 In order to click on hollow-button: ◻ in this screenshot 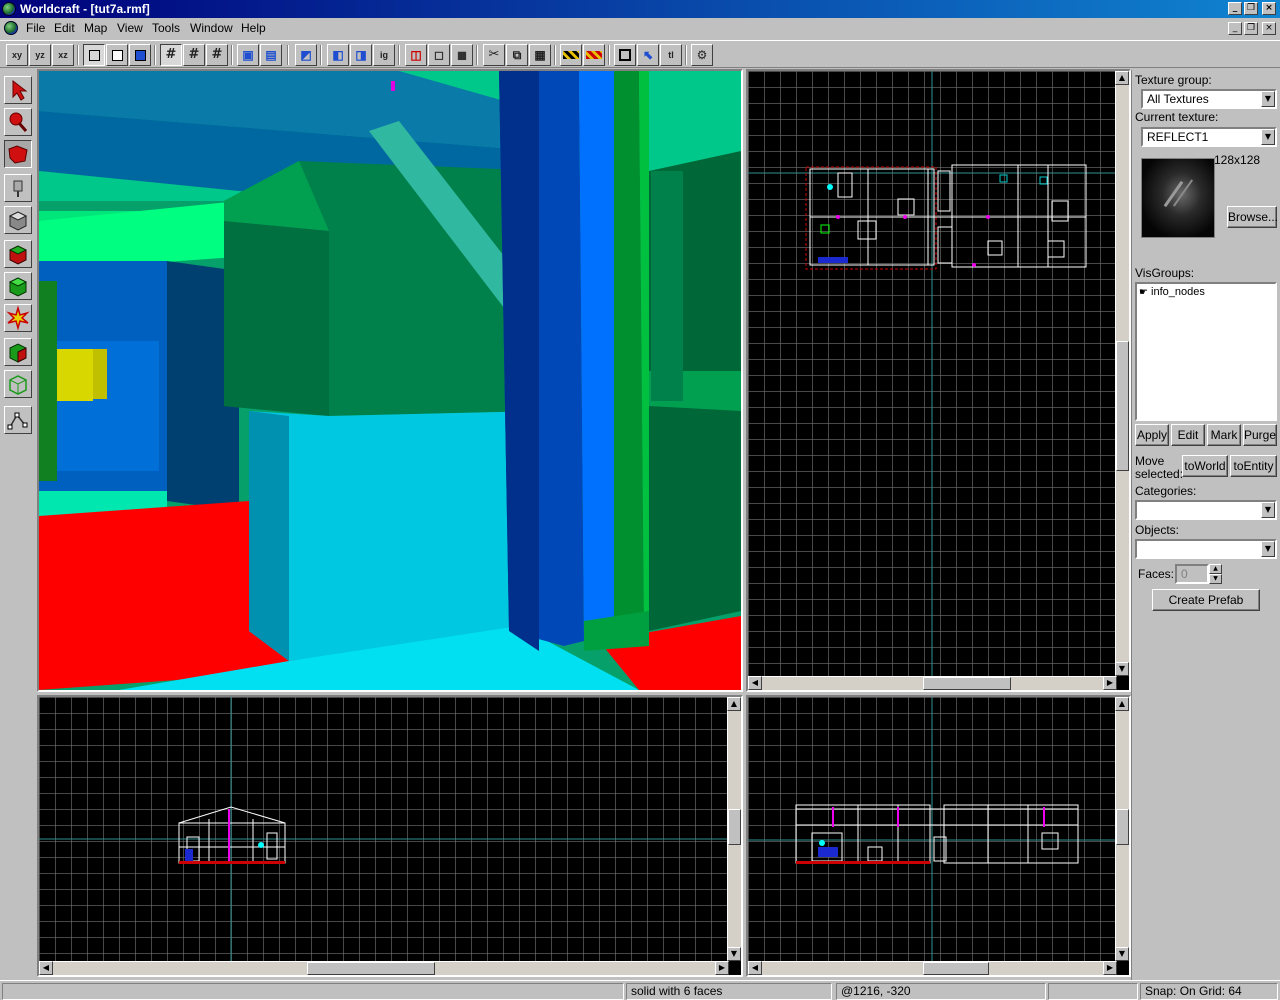, I will do `click(439, 55)`.